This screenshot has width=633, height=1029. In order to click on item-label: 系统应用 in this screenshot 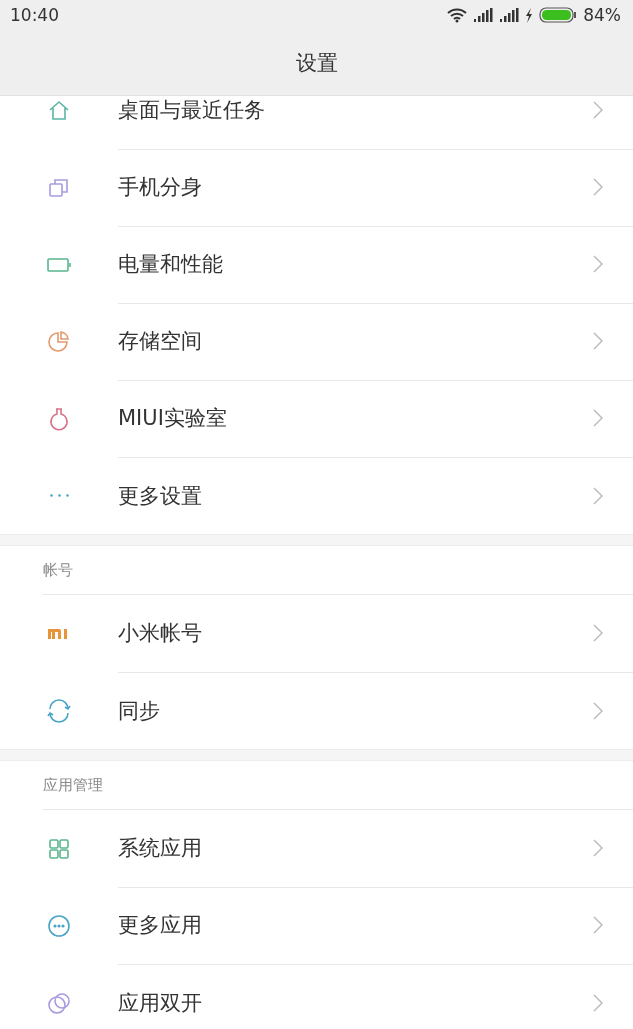, I will do `click(160, 848)`.